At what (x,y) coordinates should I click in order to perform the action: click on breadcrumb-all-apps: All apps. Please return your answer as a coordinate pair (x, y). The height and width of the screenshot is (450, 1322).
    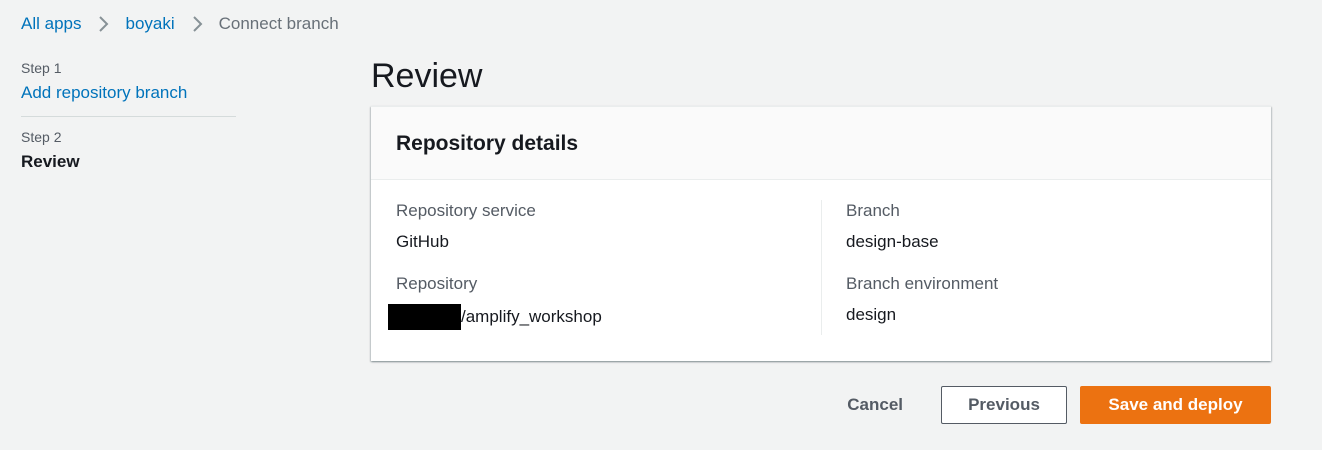
    Looking at the image, I should click on (51, 24).